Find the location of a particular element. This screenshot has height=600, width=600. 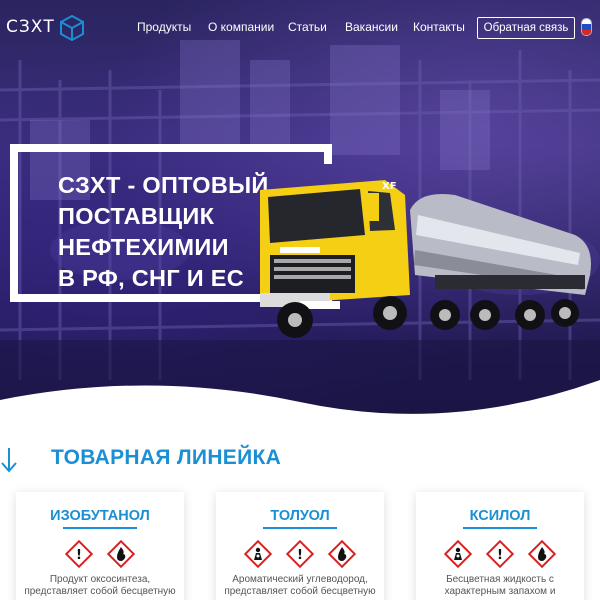

section-title: ТОВАРНАЯ ЛИНЕЙКА is located at coordinates (166, 457).